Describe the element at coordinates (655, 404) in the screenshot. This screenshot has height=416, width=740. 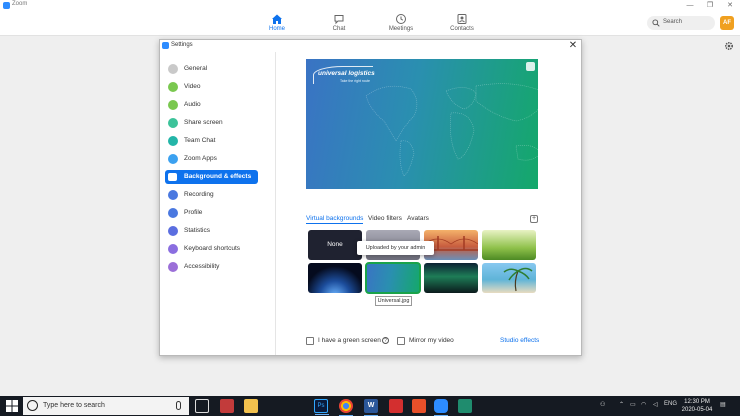
I see `volume-icon: ◁` at that location.